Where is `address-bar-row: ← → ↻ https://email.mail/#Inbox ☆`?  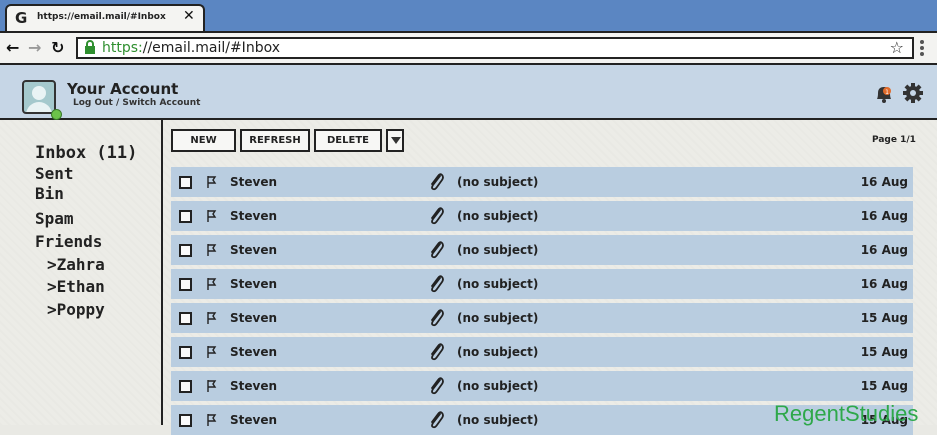 address-bar-row: ← → ↻ https://email.mail/#Inbox ☆ is located at coordinates (468, 48).